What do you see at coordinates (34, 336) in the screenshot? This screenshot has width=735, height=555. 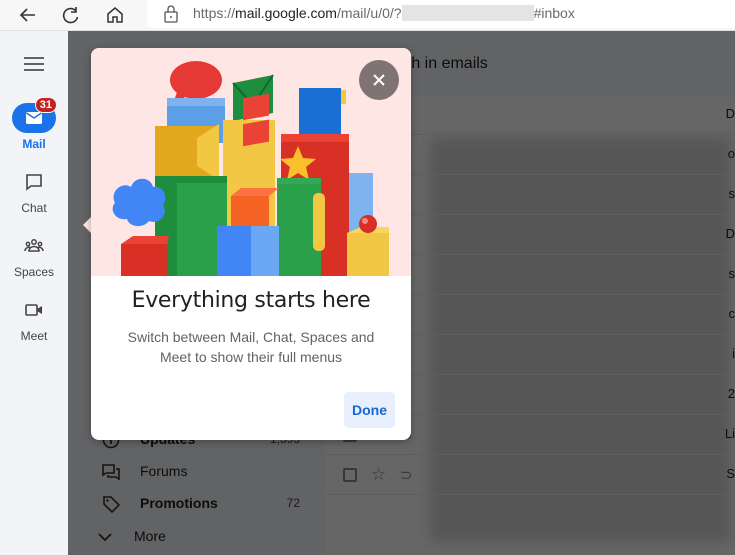 I see `rail-label-meet: Meet` at bounding box center [34, 336].